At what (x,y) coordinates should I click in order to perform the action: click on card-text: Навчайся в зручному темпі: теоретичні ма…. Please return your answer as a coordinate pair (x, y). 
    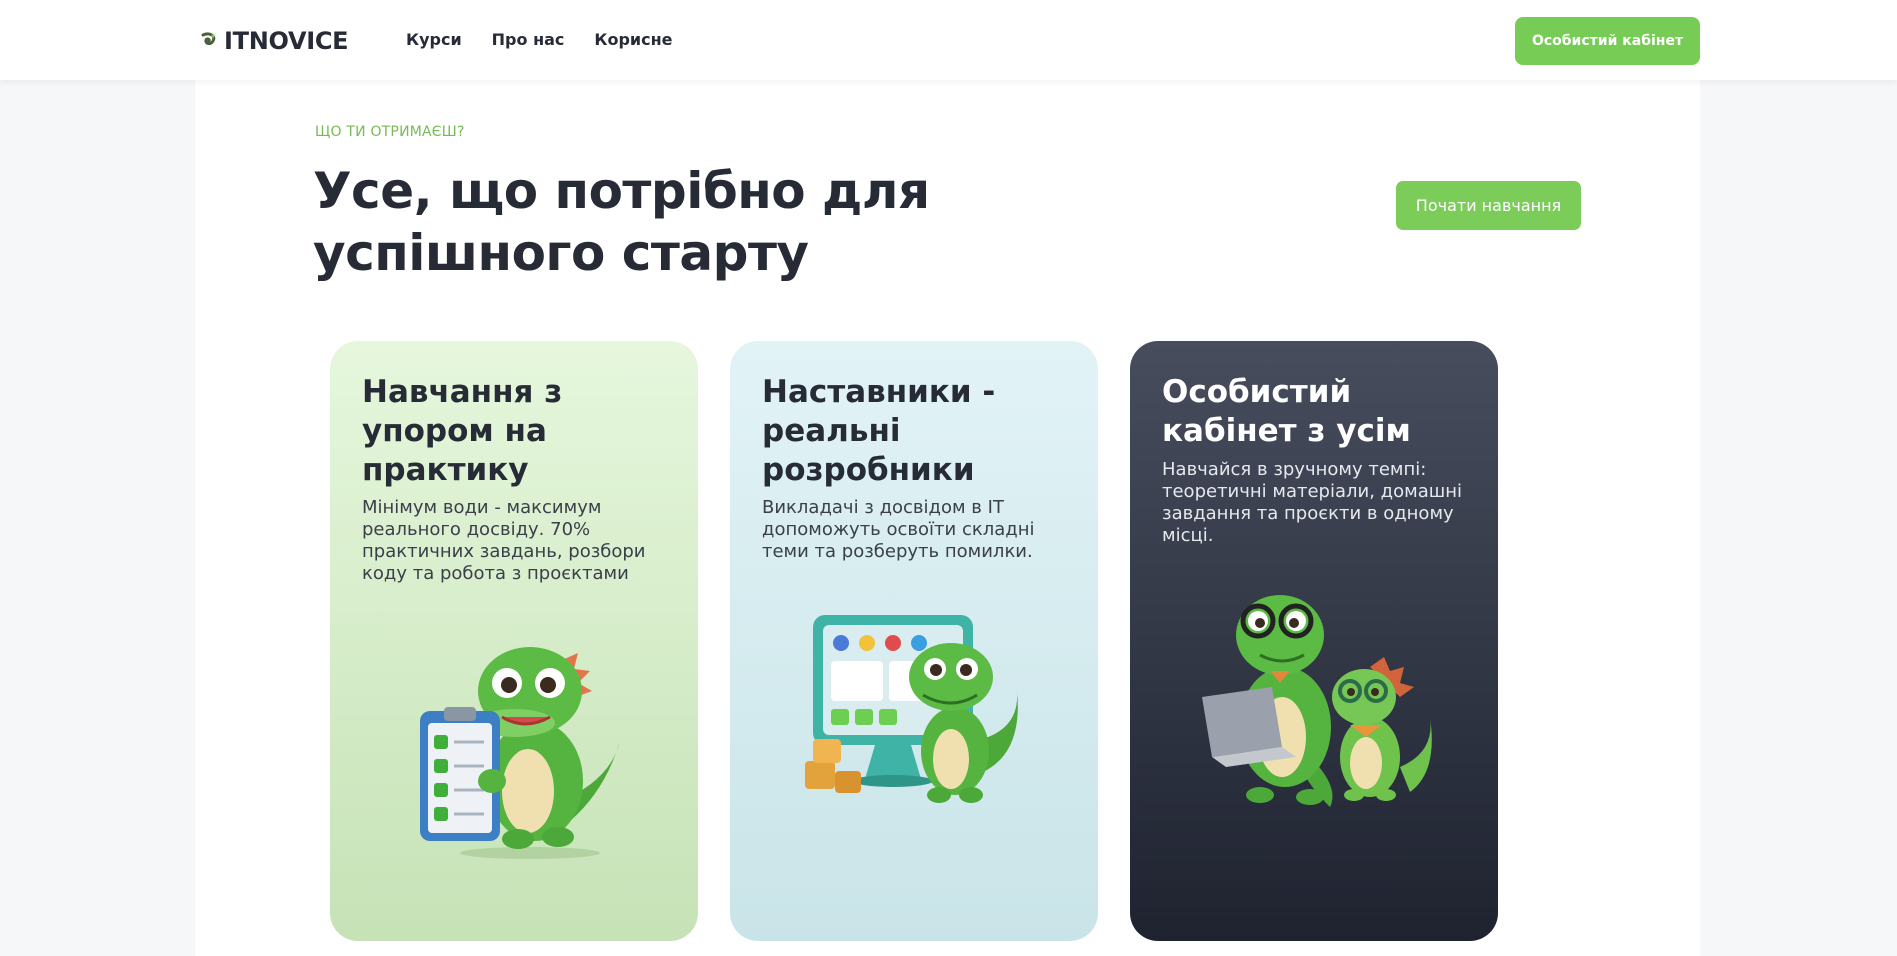
    Looking at the image, I should click on (1312, 502).